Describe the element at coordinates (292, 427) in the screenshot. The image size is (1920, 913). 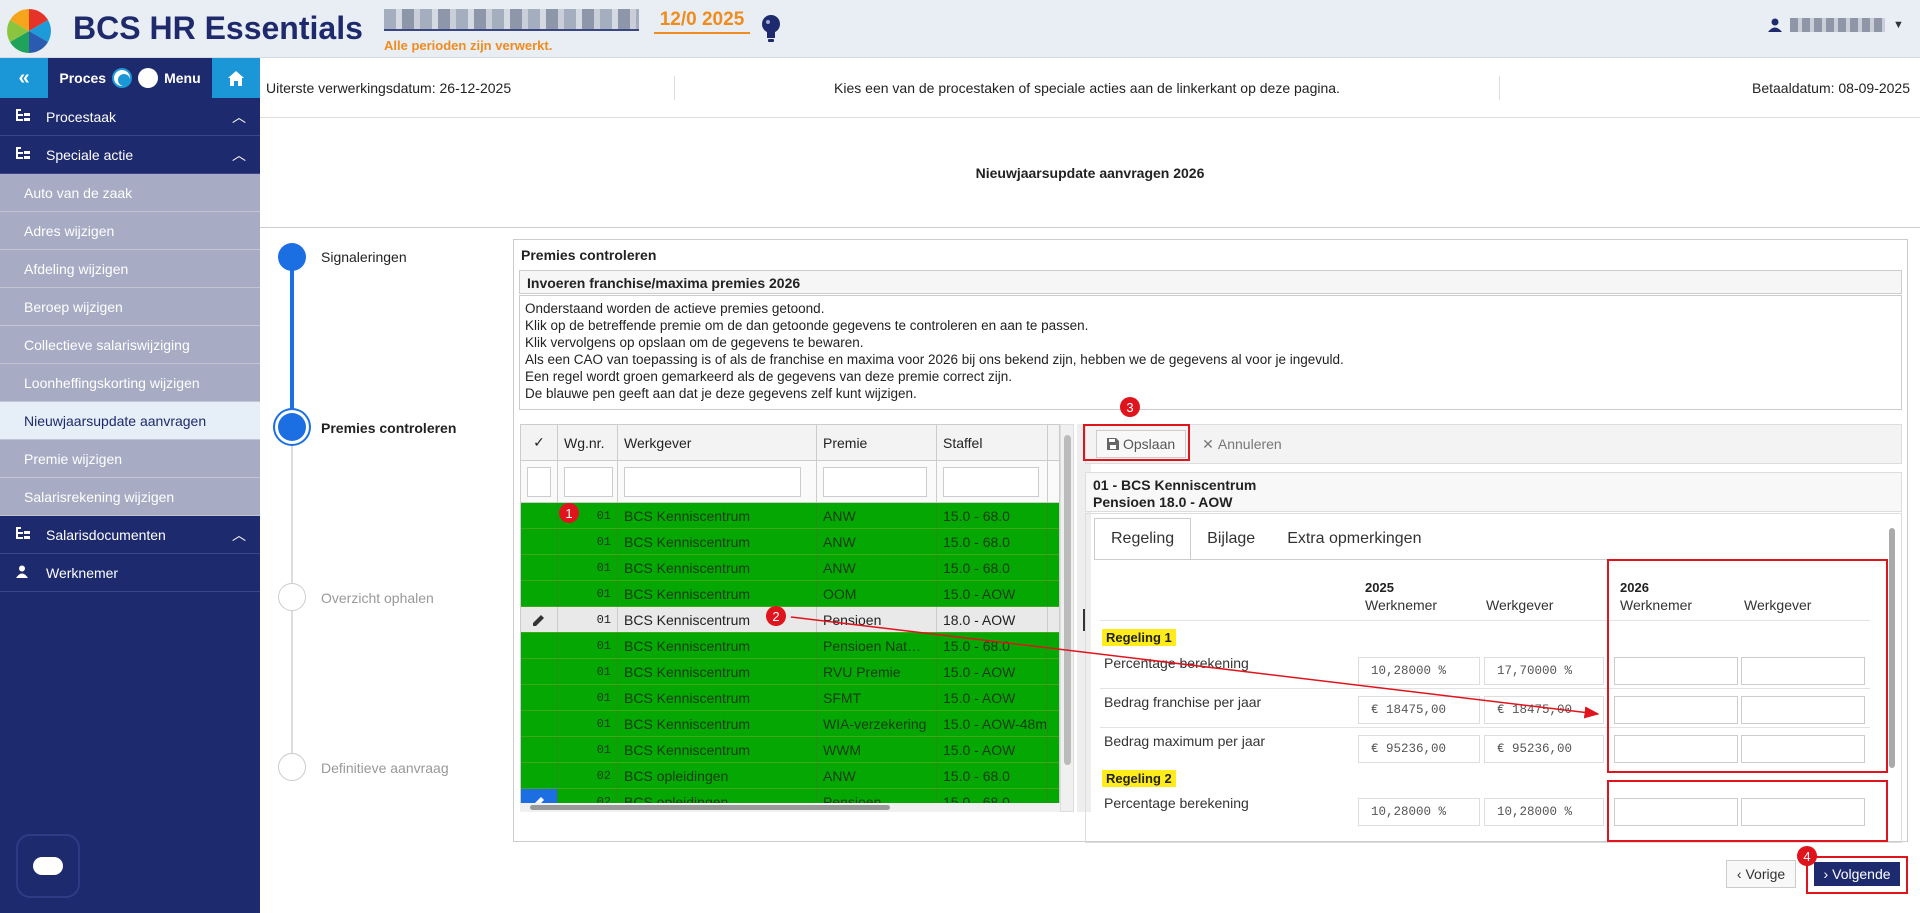
I see `step-indicator-premies-controleren` at that location.